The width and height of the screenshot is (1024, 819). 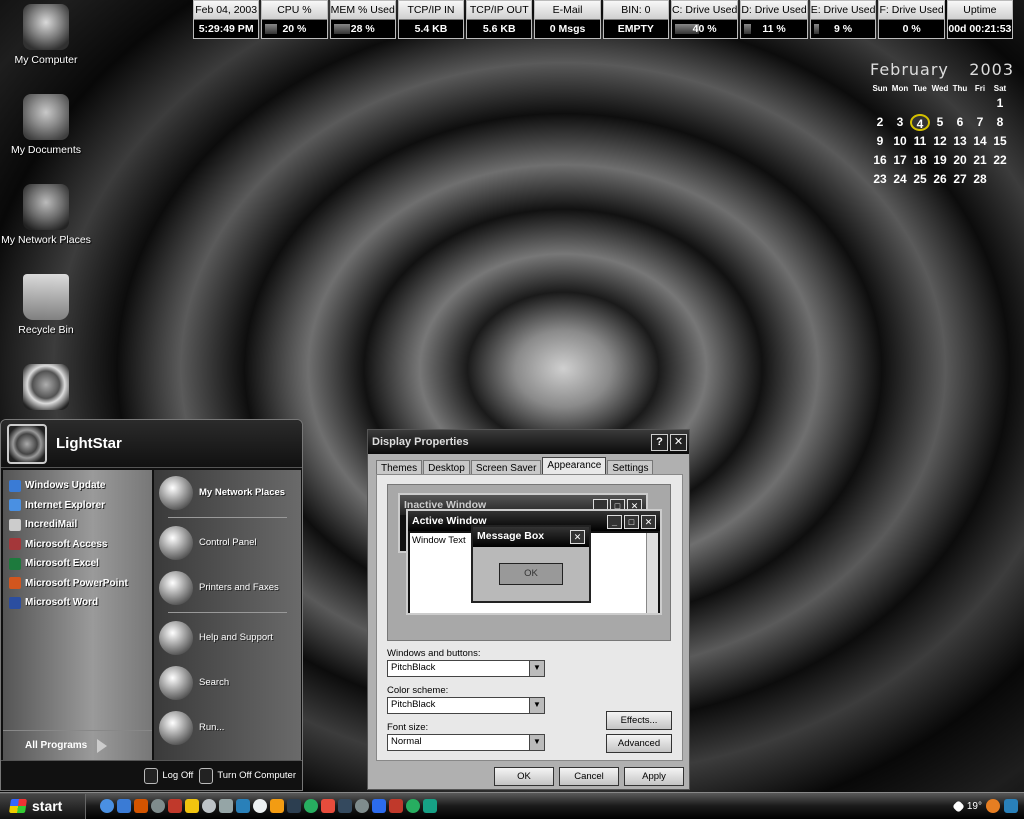 What do you see at coordinates (531, 564) in the screenshot?
I see `preview-message-box: Message Box ✕ OK` at bounding box center [531, 564].